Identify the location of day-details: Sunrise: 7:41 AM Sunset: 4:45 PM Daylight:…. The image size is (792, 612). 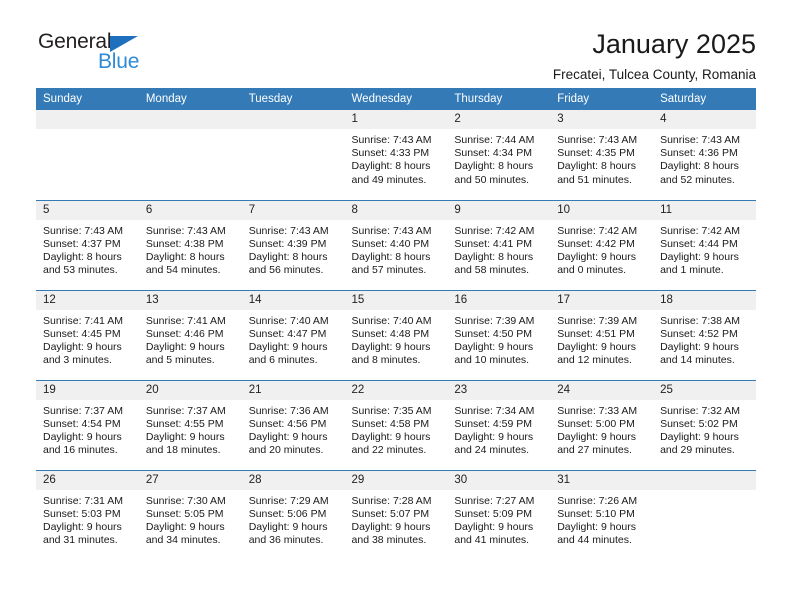
(87, 339).